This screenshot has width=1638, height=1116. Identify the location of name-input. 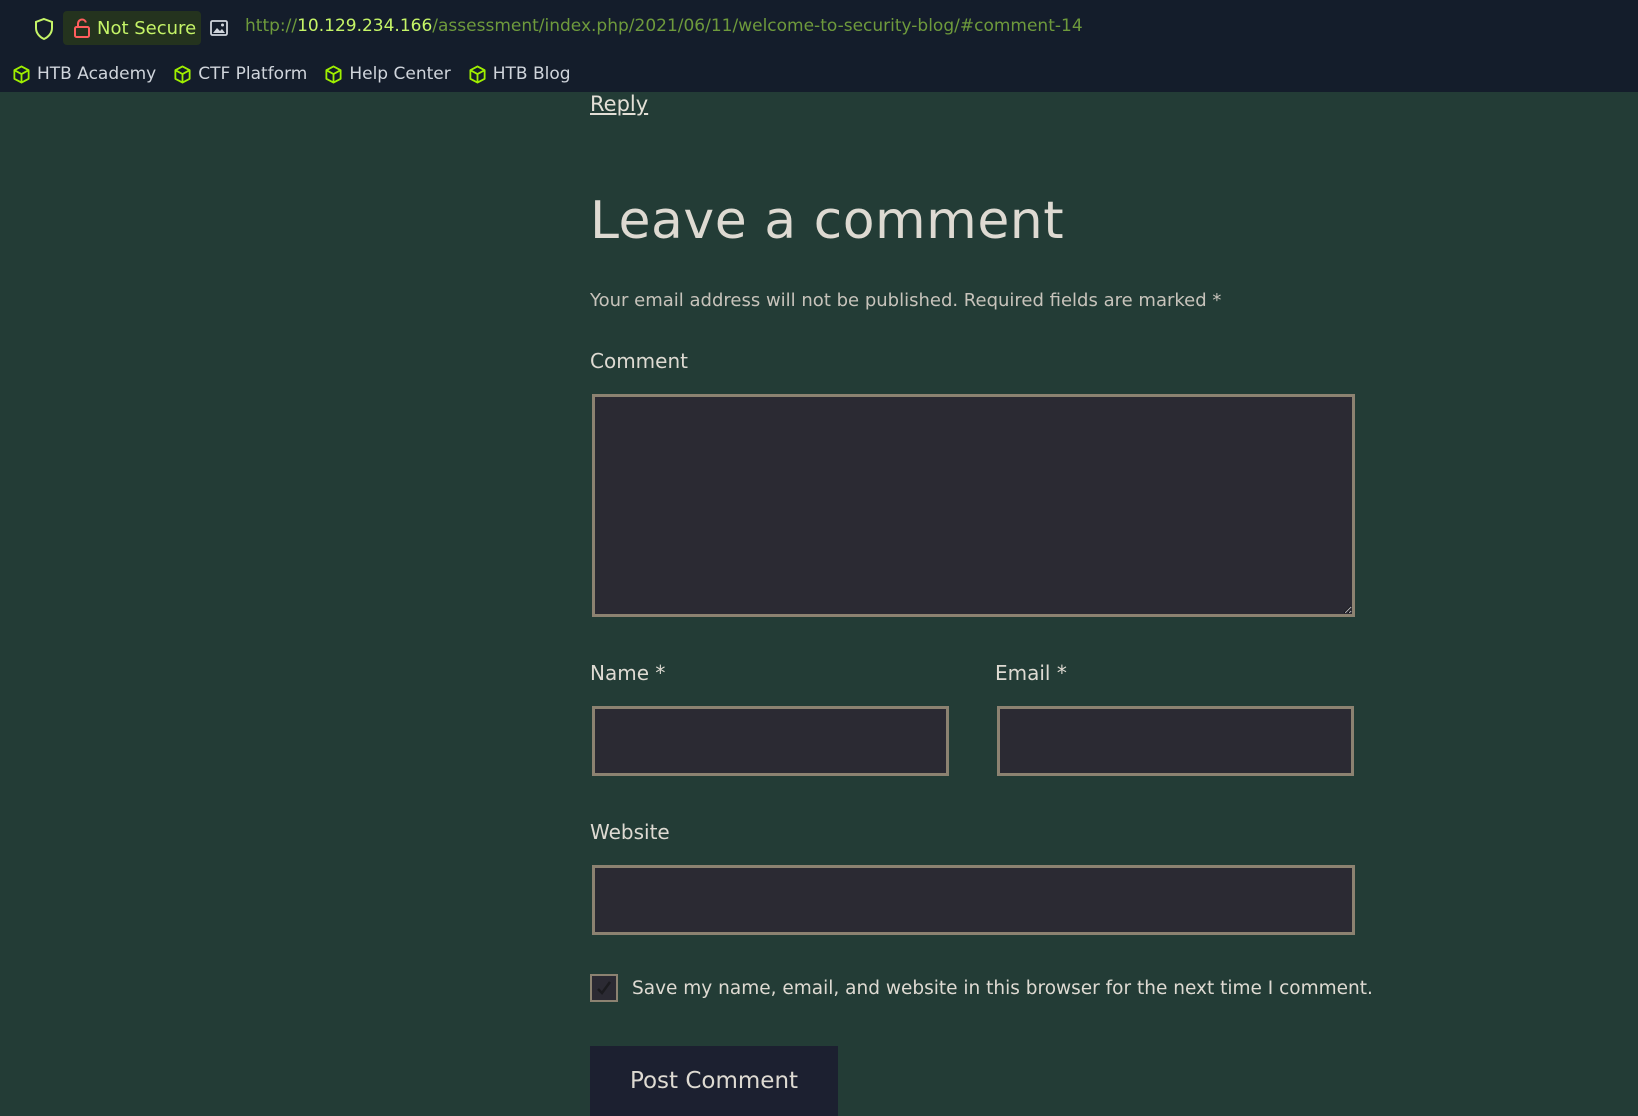
(770, 741).